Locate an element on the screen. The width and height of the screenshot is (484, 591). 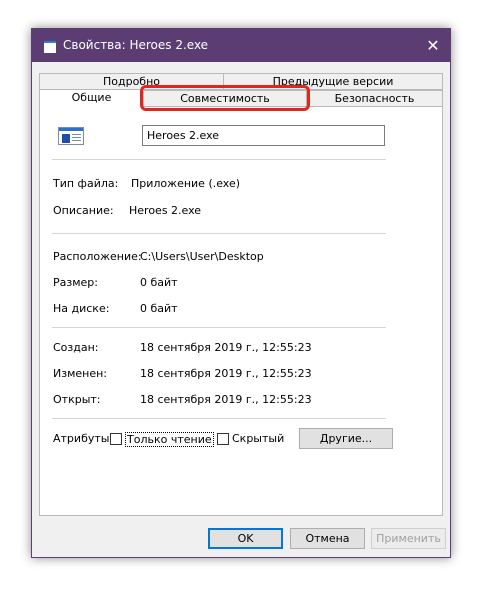
ok-button-label: OK is located at coordinates (245, 538).